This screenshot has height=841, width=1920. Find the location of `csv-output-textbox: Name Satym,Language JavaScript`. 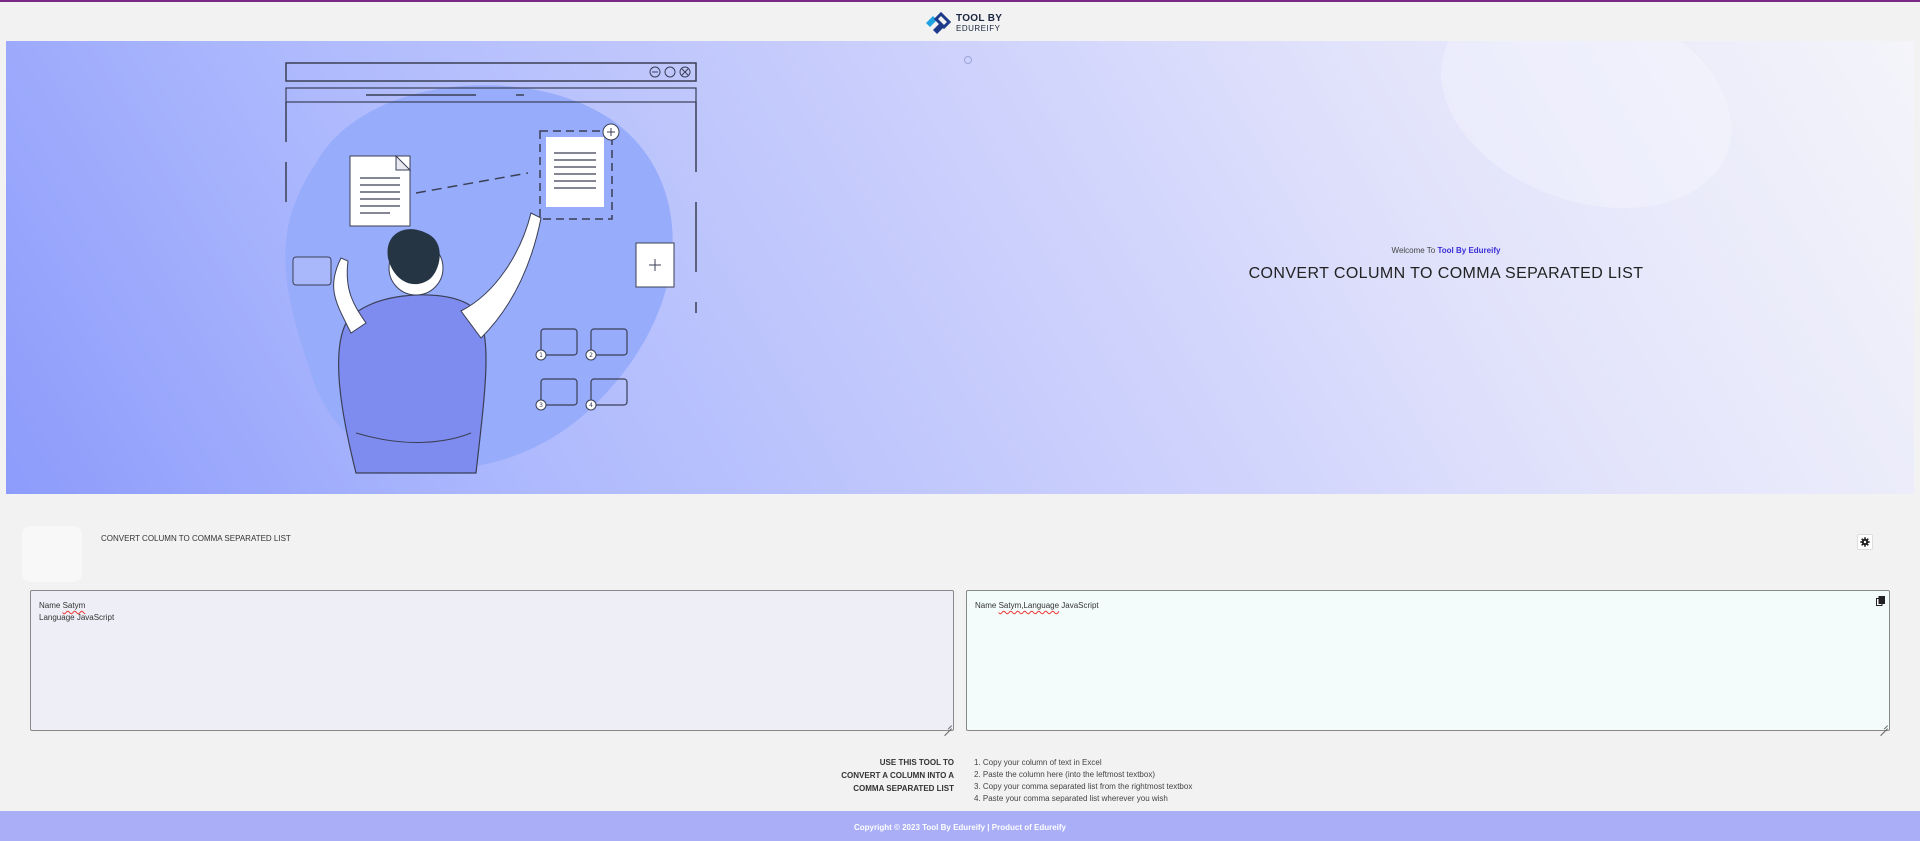

csv-output-textbox: Name Satym,Language JavaScript is located at coordinates (1428, 660).